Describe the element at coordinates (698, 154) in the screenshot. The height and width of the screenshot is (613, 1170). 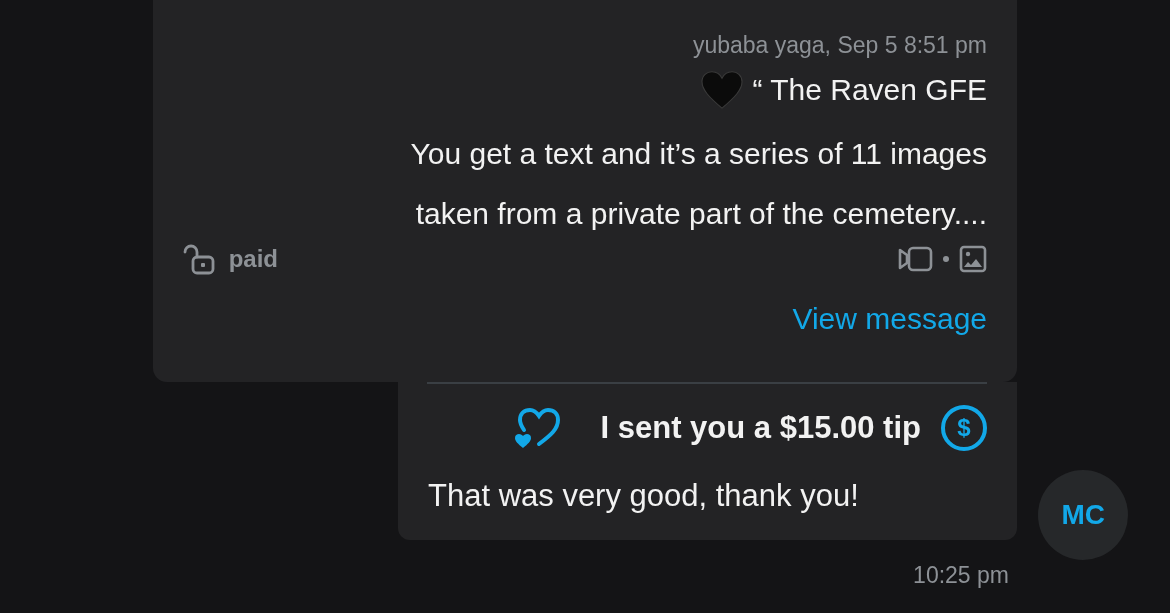
I see `message-text: You get a text and it’s a series of 11 images` at that location.